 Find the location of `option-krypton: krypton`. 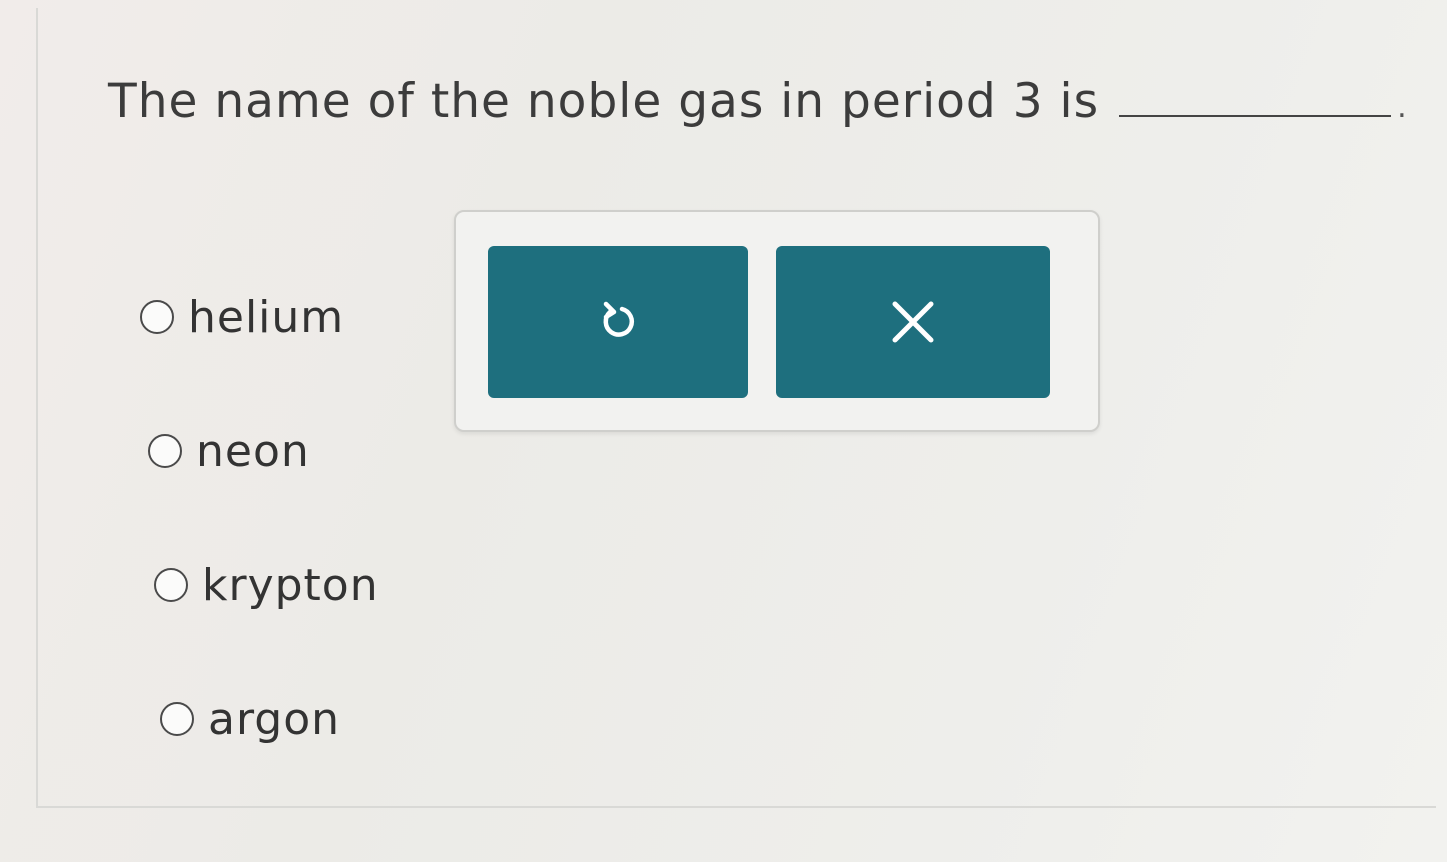

option-krypton: krypton is located at coordinates (266, 585).